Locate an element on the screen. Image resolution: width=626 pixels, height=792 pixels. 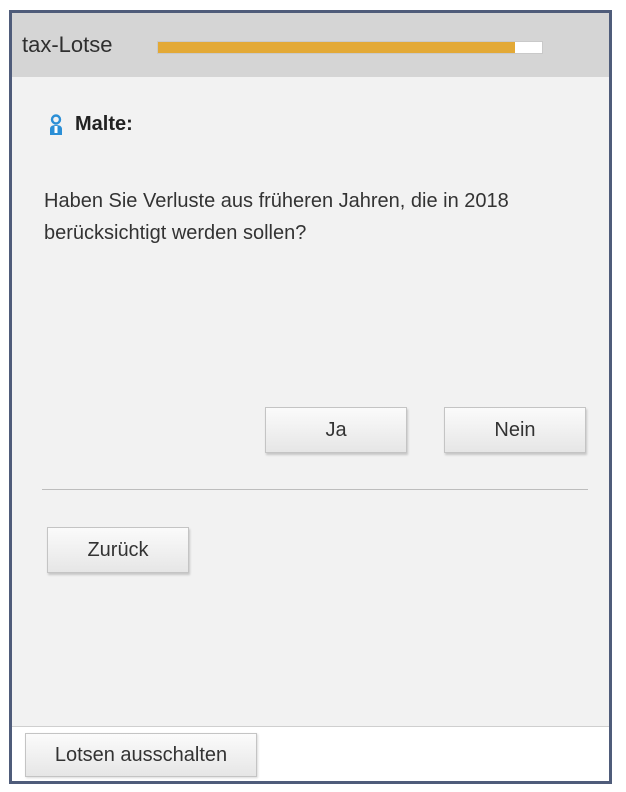
progress-fill is located at coordinates (337, 47).